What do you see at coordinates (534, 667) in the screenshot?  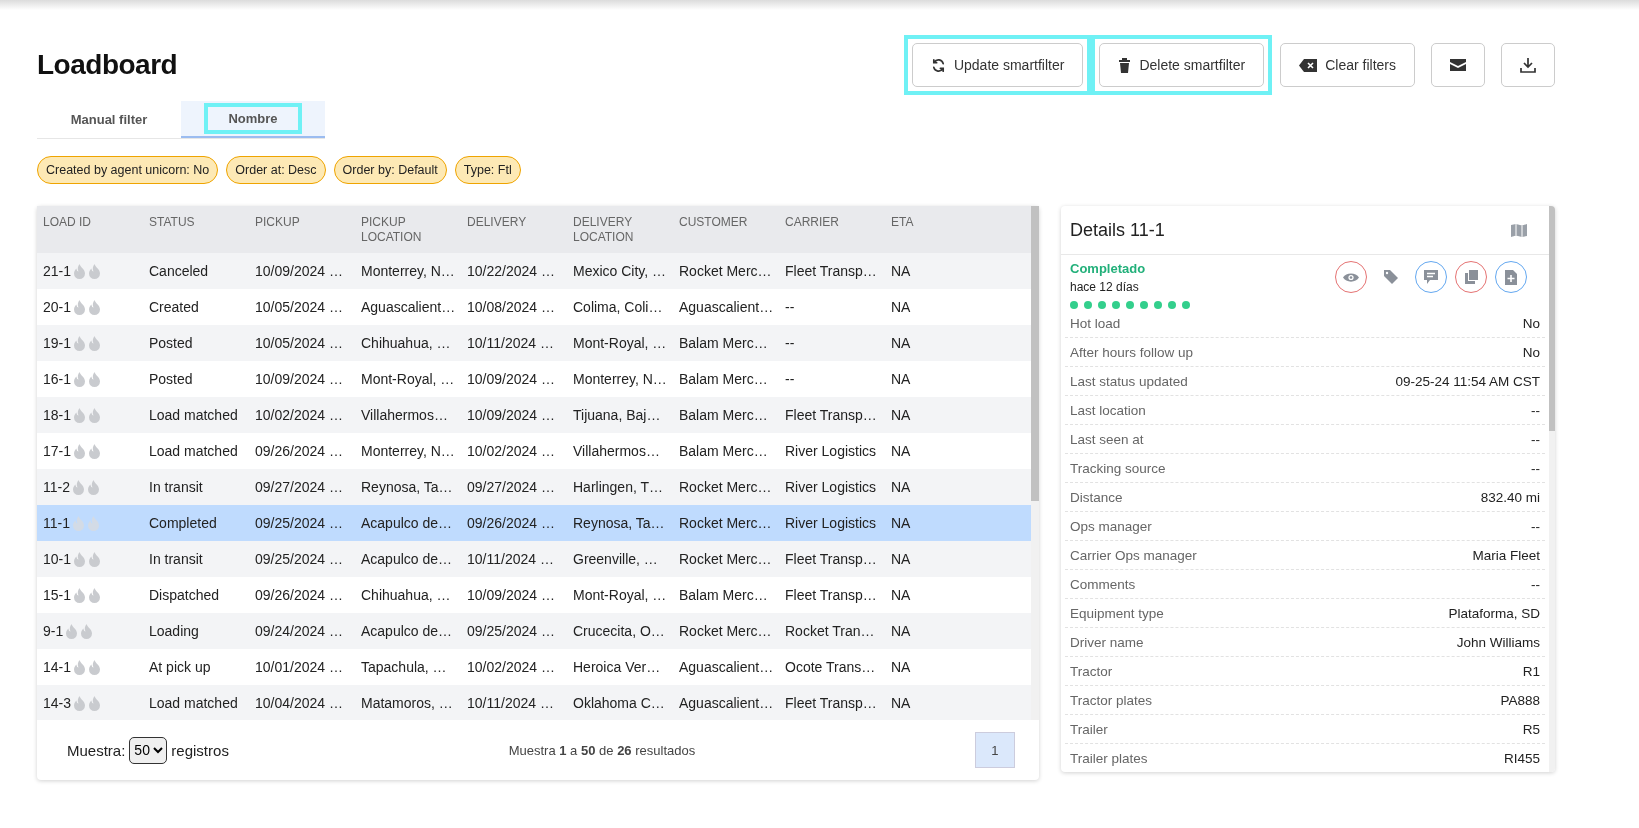 I see `table-row: 14-1 At pick up 10/01/2024 … Tapachula, … 10/02/2024 … Heroica Ver… Aguascalient… Ocote Trans… NA` at bounding box center [534, 667].